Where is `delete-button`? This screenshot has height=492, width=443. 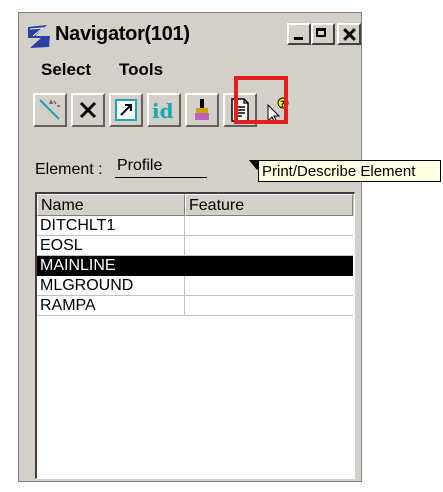
delete-button is located at coordinates (88, 110).